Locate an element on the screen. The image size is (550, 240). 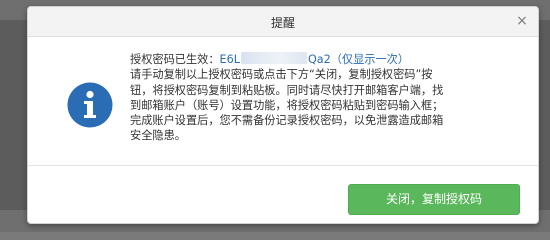
dialog-title: 提醒 is located at coordinates (282, 23).